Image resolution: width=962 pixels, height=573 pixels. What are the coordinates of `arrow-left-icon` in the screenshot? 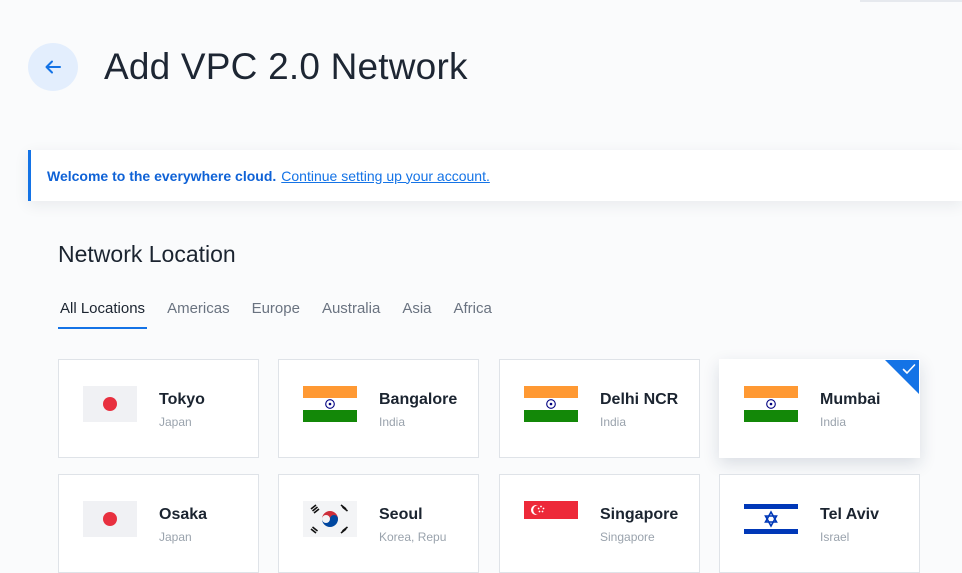 It's located at (53, 67).